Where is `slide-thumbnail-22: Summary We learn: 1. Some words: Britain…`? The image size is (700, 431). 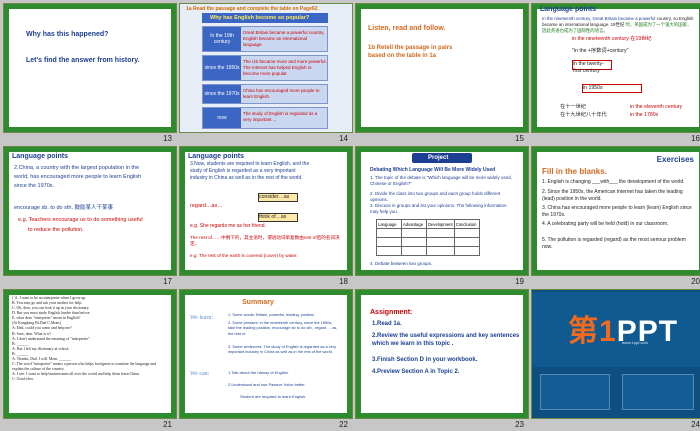
slide-thumbnail-22: Summary We learn: 1. Some words: Britain… is located at coordinates (266, 359).